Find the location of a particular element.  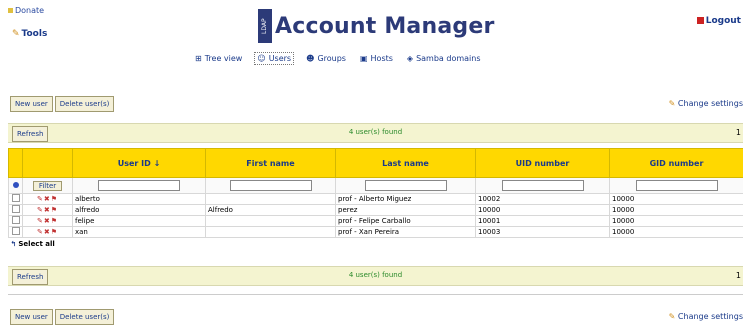

nav-tree-view: ⊞ Tree view is located at coordinates (218, 58).